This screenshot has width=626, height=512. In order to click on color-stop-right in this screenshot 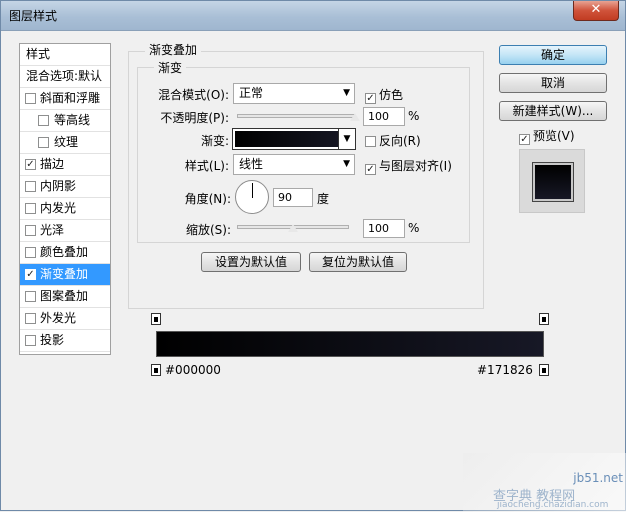, I will do `click(544, 370)`.